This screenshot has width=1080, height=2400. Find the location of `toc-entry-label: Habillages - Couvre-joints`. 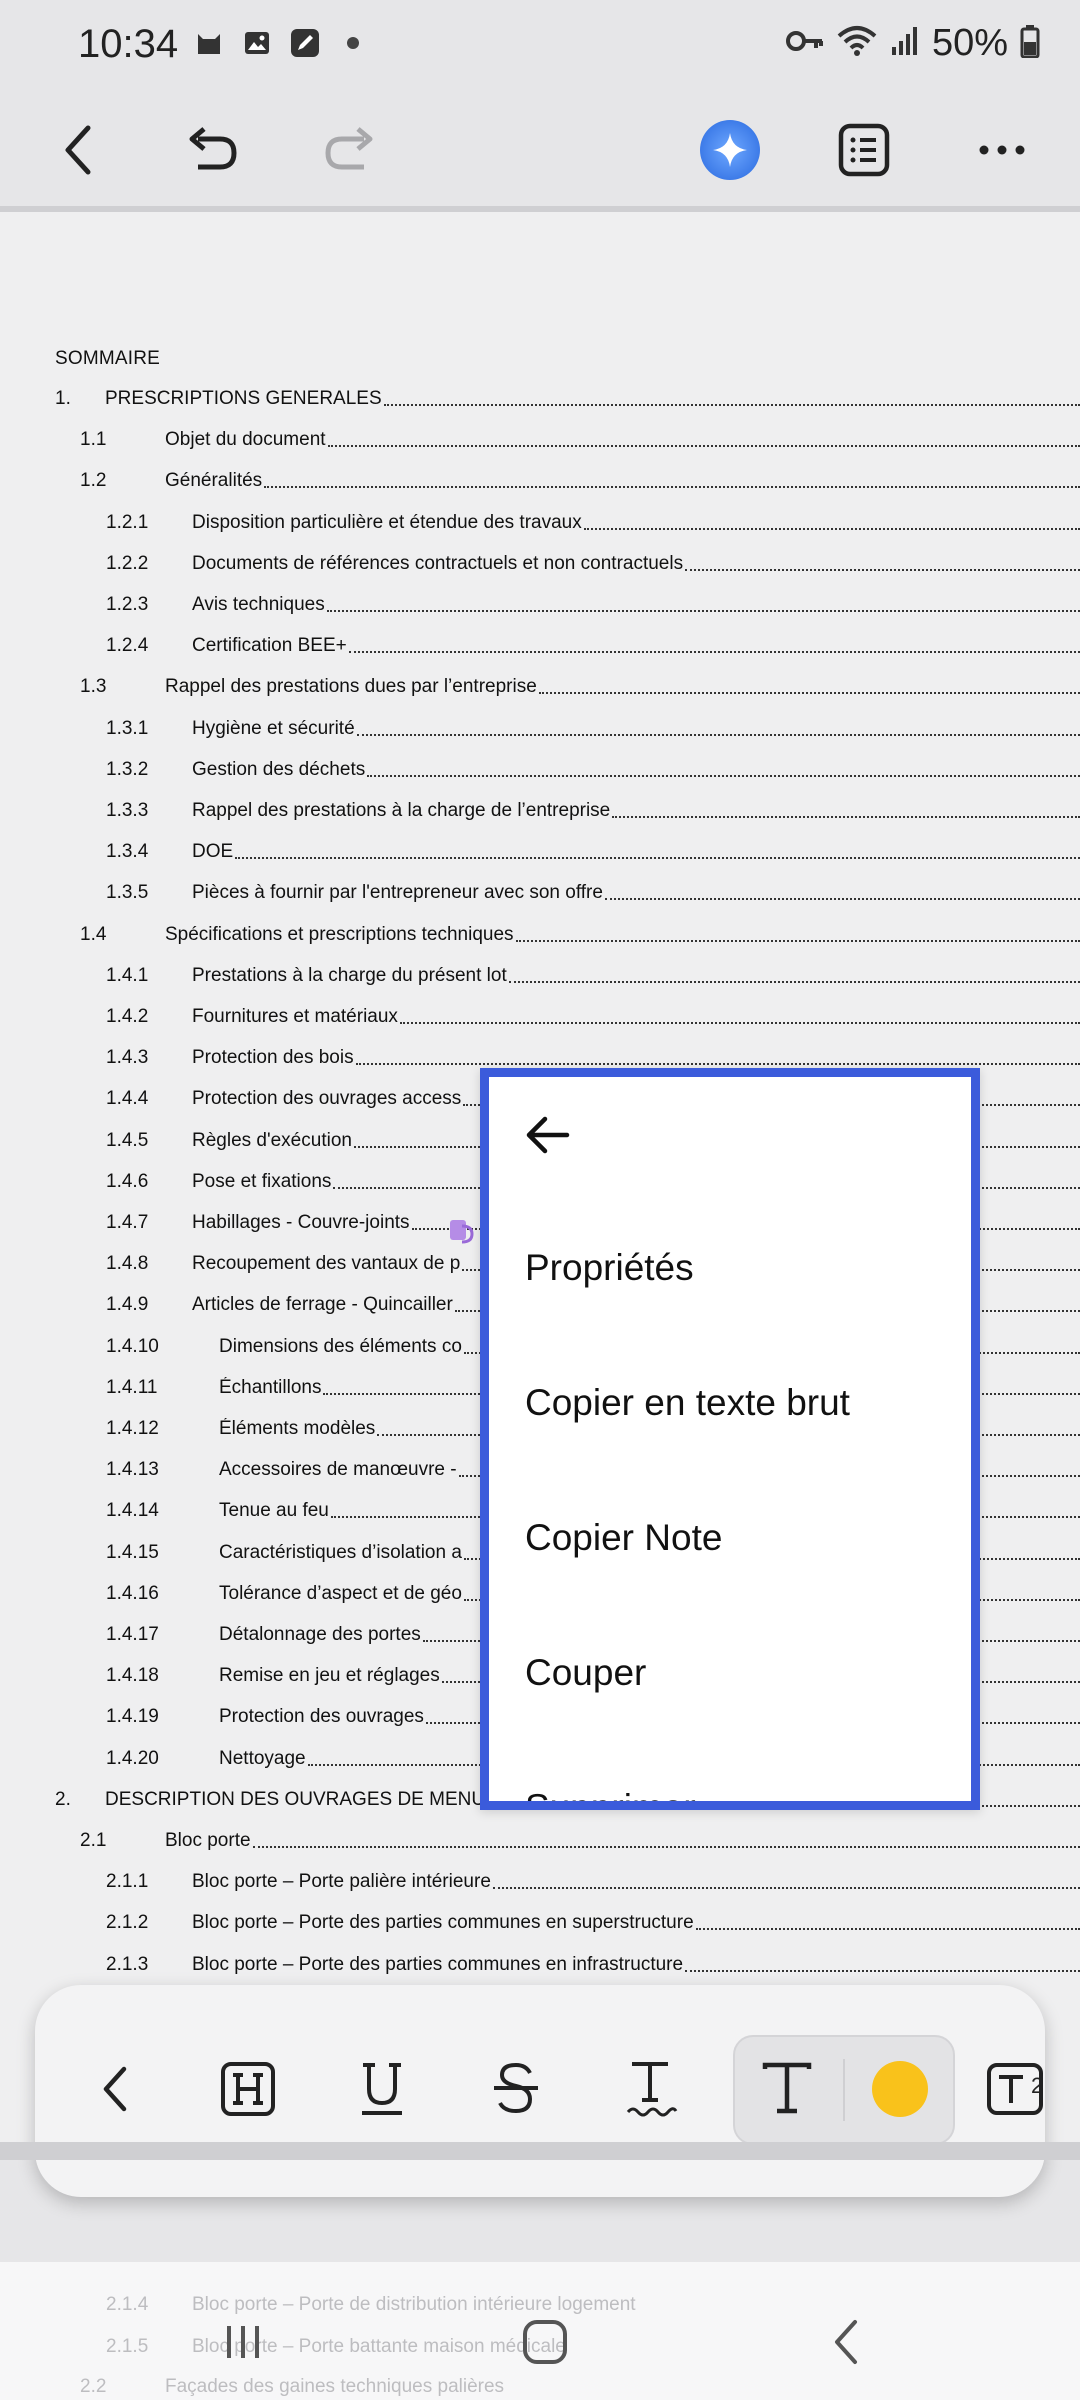

toc-entry-label: Habillages - Couvre-joints is located at coordinates (301, 1222).